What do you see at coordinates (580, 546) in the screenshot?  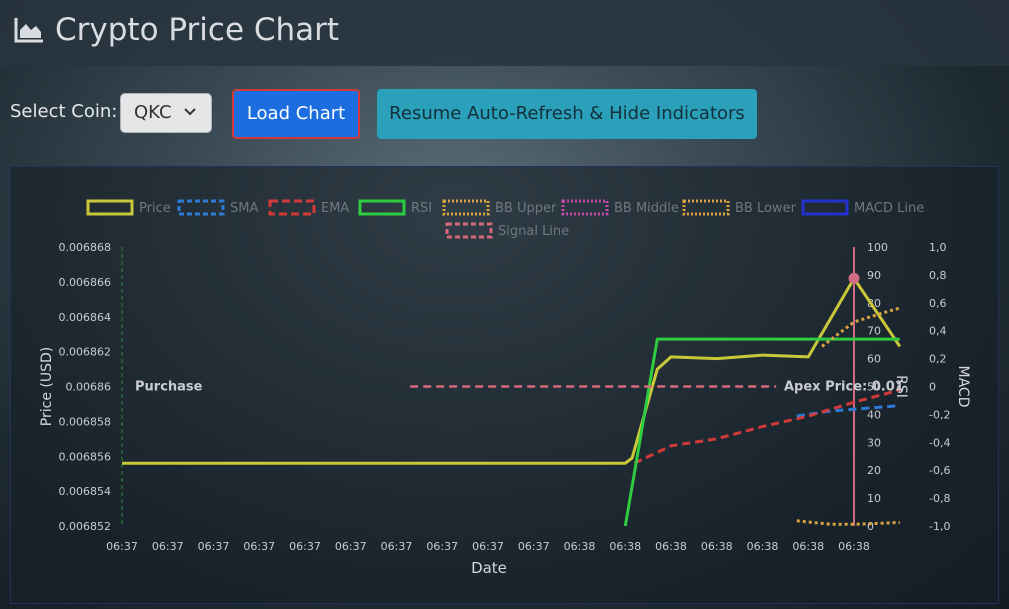 I see `x-tick-10: 06:38` at bounding box center [580, 546].